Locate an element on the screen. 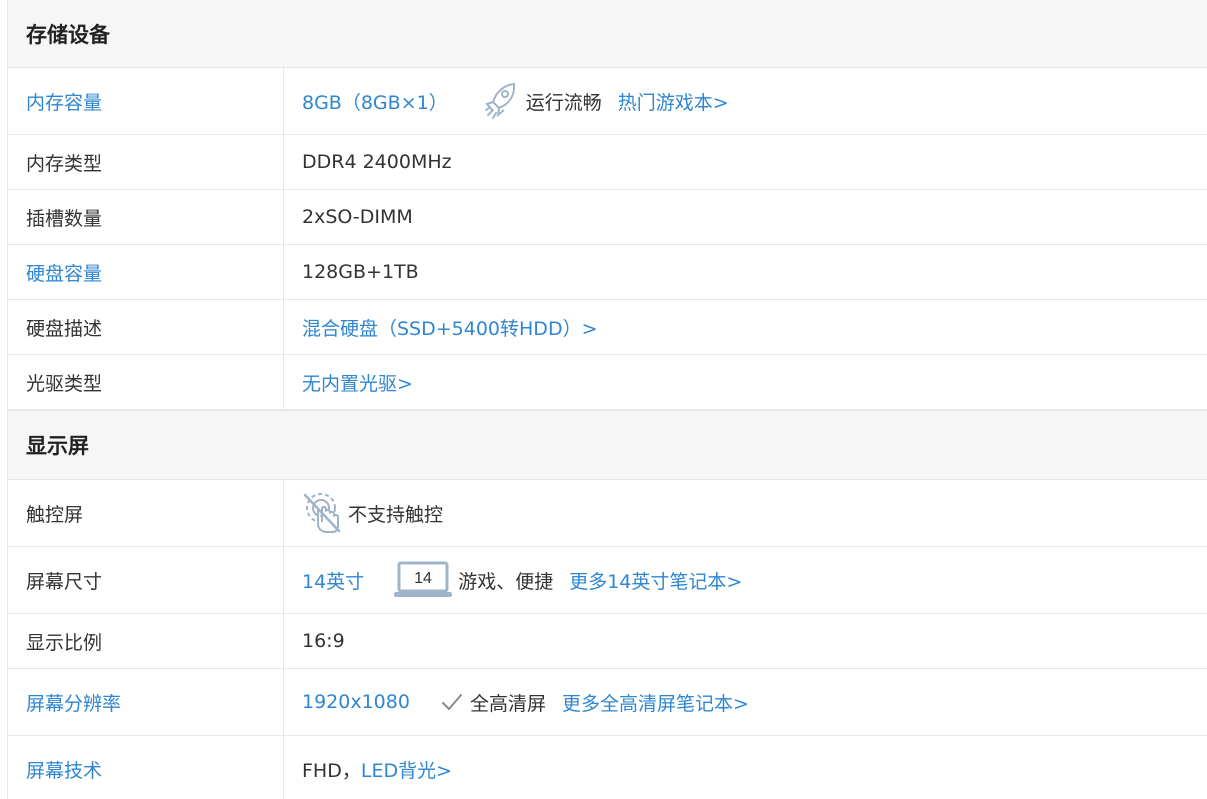  spec-row-memory-capacity: 内存容量 8GB（8GB×1） 运行流畅 热门游戏本> is located at coordinates (607, 101).